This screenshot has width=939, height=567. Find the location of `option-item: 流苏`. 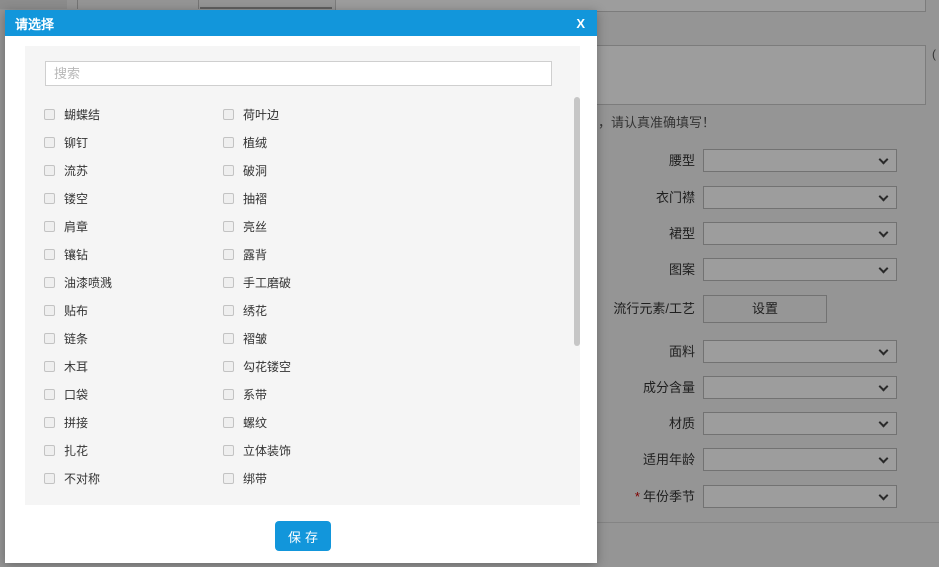

option-item: 流苏 is located at coordinates (133, 170).